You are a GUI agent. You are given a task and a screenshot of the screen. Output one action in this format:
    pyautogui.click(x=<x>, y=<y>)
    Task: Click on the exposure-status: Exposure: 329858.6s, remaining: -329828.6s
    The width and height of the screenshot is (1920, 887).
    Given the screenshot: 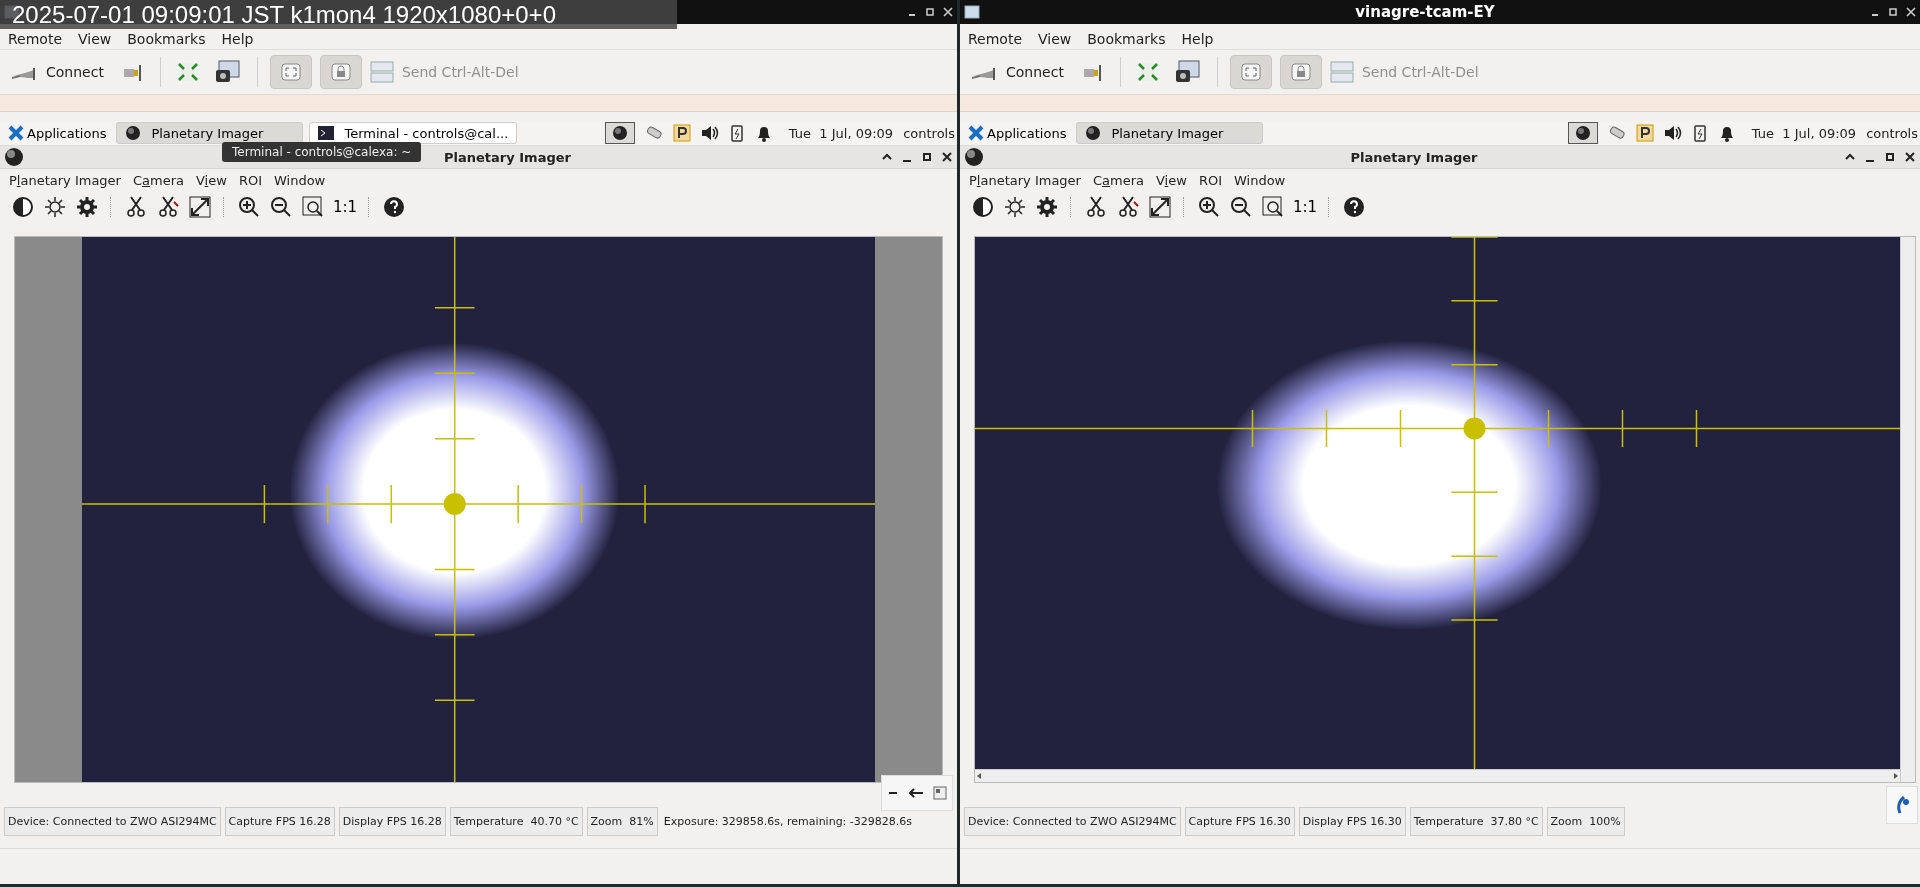 What is the action you would take?
    pyautogui.click(x=787, y=821)
    